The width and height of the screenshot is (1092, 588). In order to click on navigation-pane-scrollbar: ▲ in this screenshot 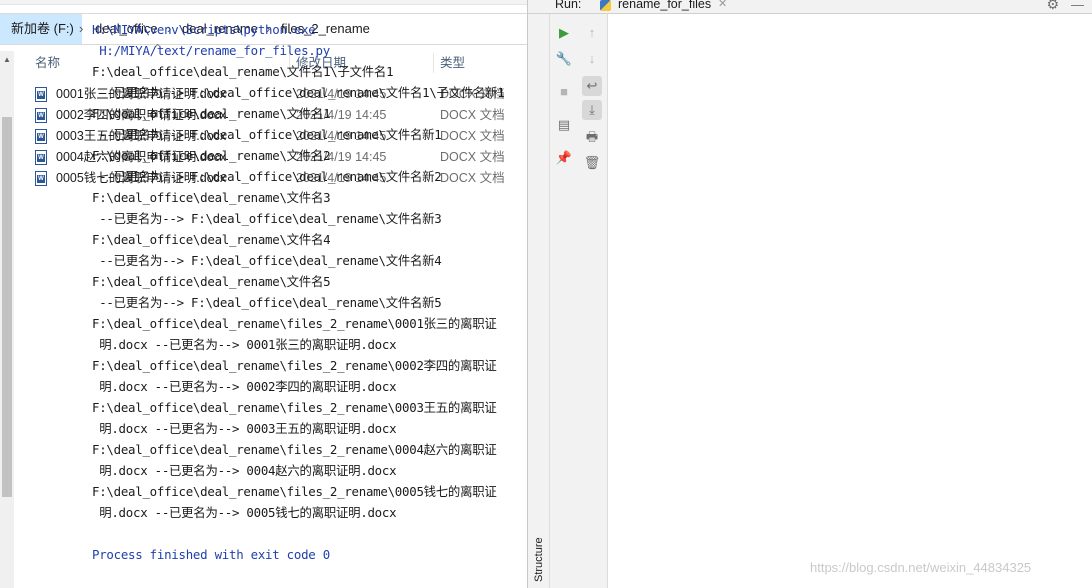, I will do `click(7, 319)`.